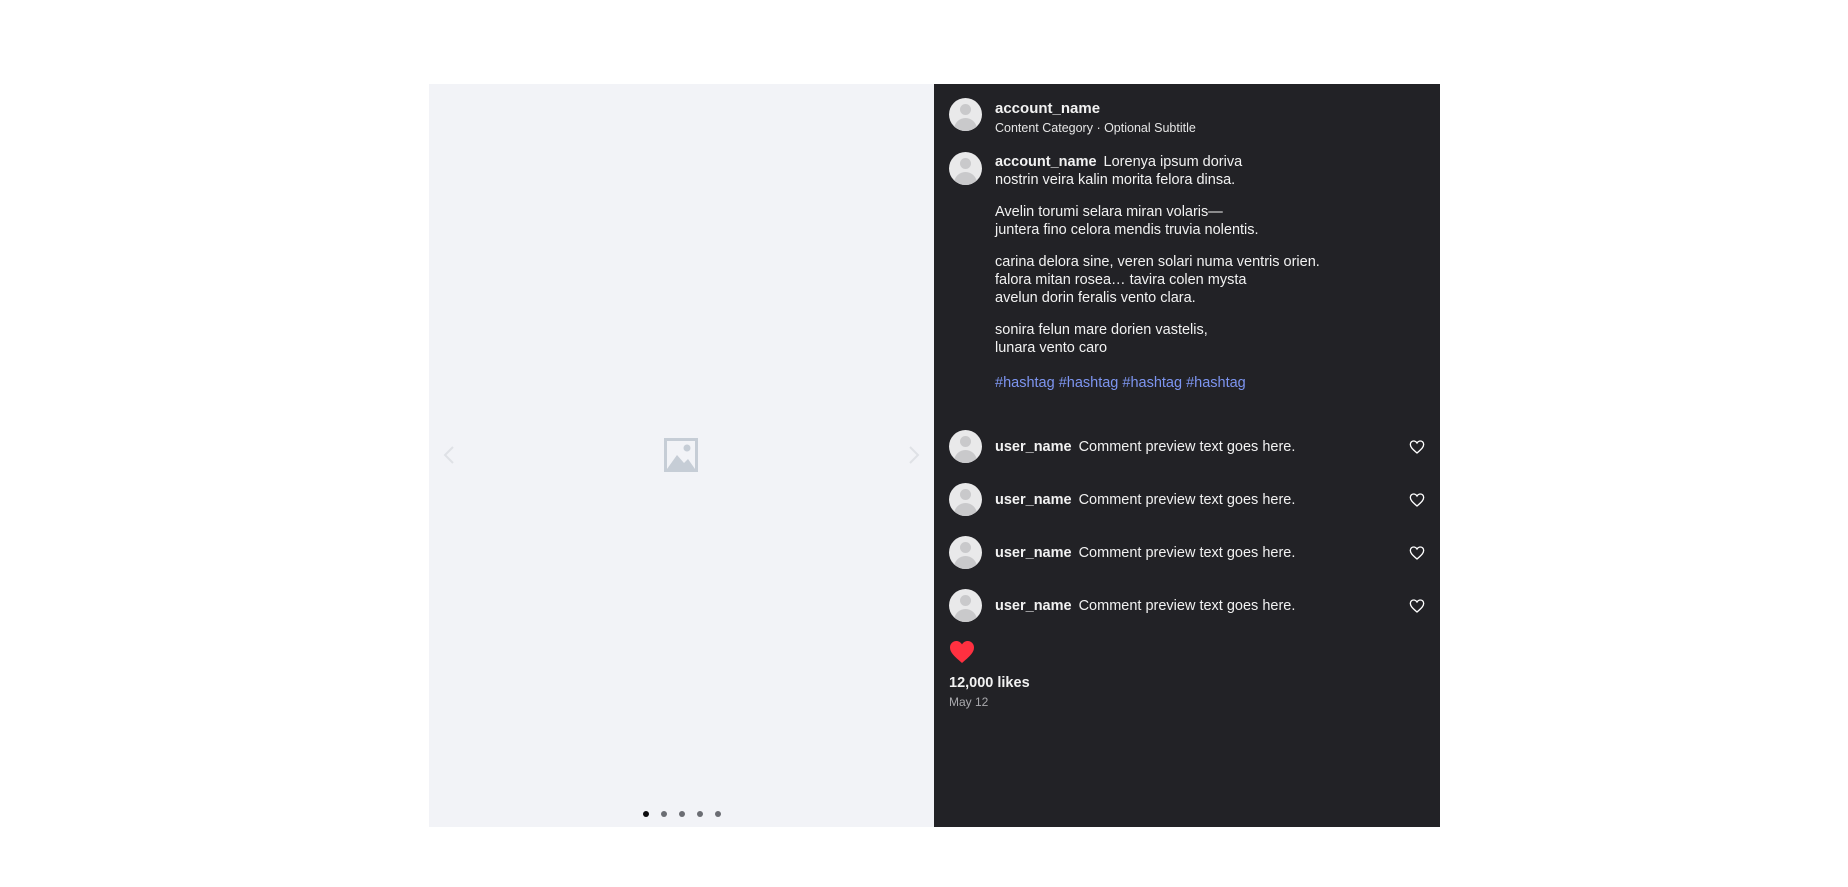 The width and height of the screenshot is (1848, 887). What do you see at coordinates (1095, 298) in the screenshot?
I see `caption-line: avelun dorin feralis vento clara.` at bounding box center [1095, 298].